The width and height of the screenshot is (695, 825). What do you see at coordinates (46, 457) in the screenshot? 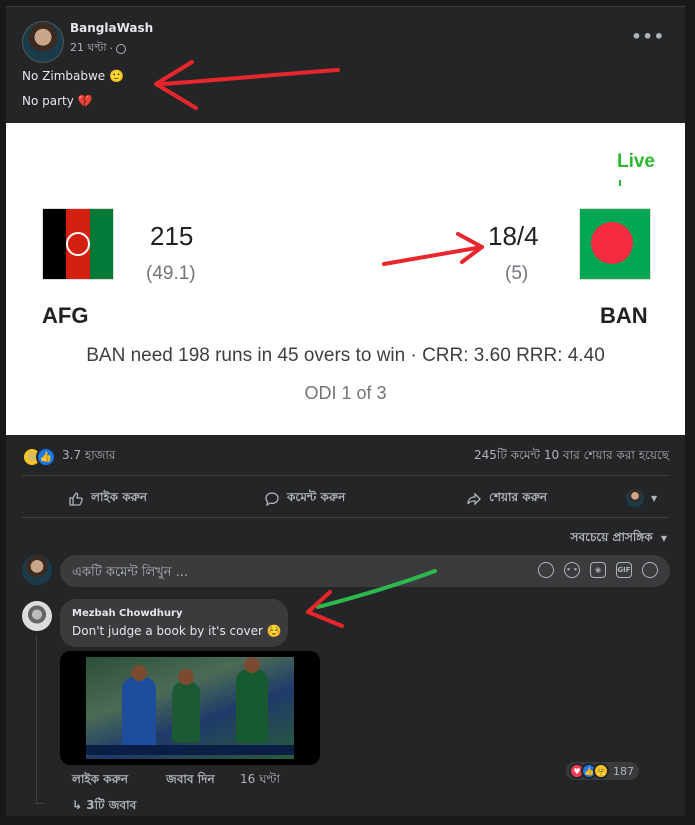
I see `like-reaction-icon: 👍` at bounding box center [46, 457].